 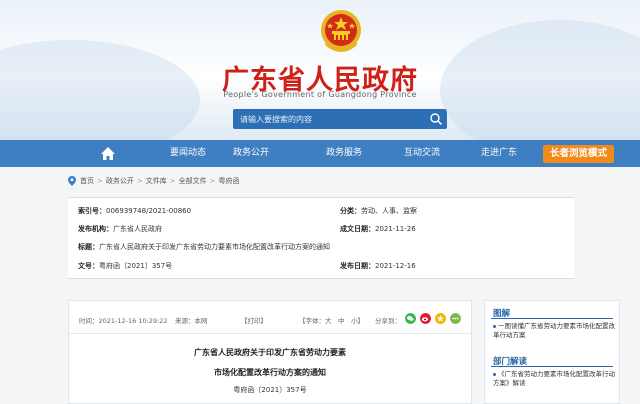 I want to click on created-row: 成文日期：2021-11-26, so click(x=378, y=229).